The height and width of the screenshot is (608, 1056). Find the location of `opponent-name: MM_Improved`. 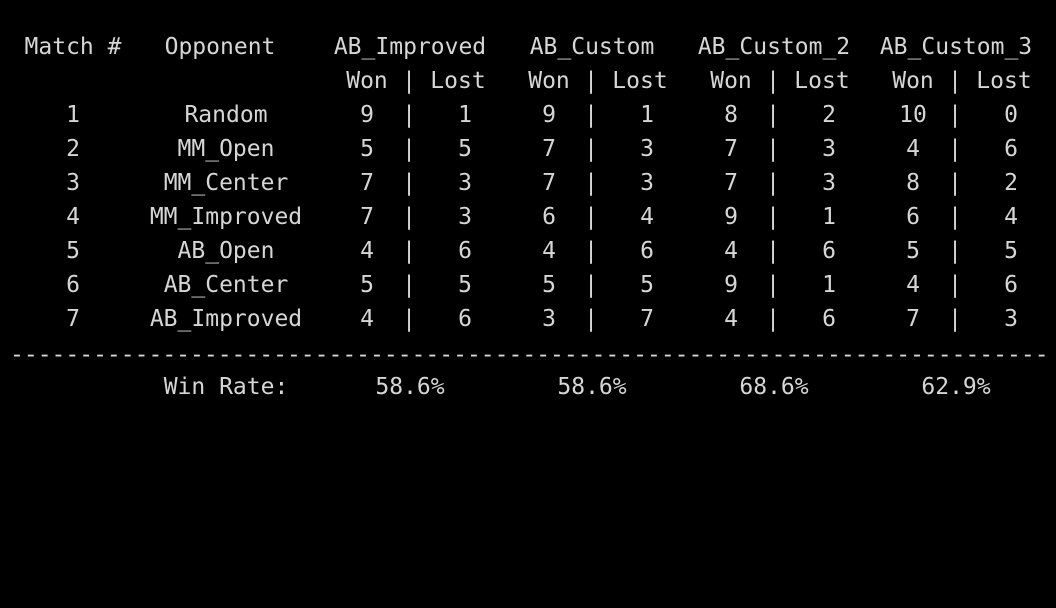

opponent-name: MM_Improved is located at coordinates (226, 217).